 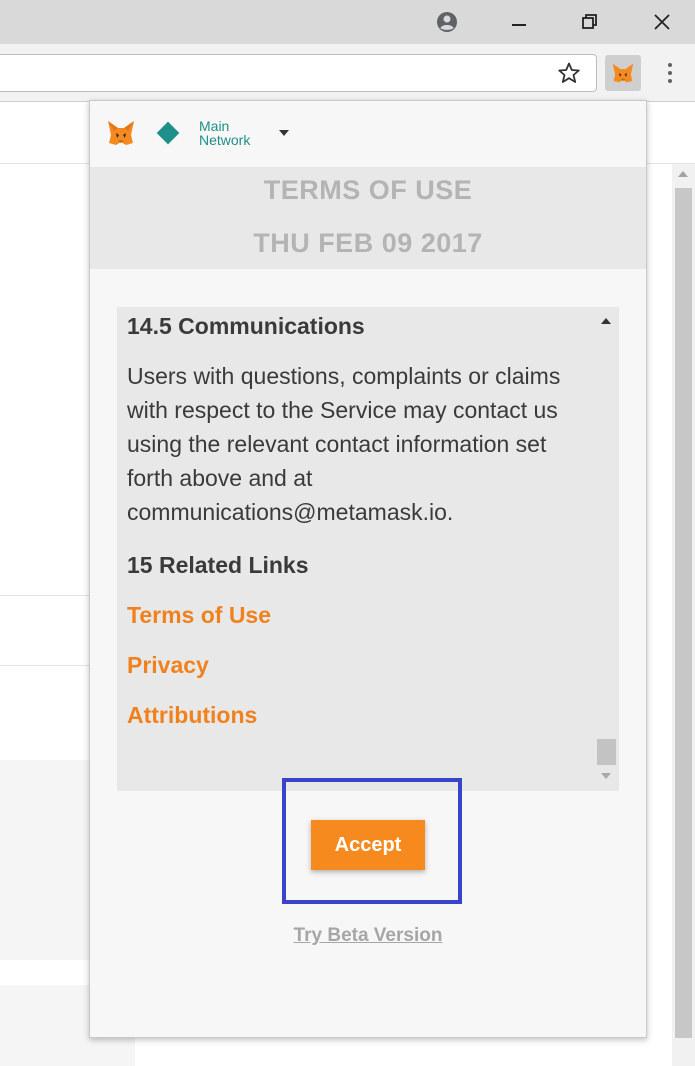 I want to click on network-label-line1: Main, so click(x=214, y=126).